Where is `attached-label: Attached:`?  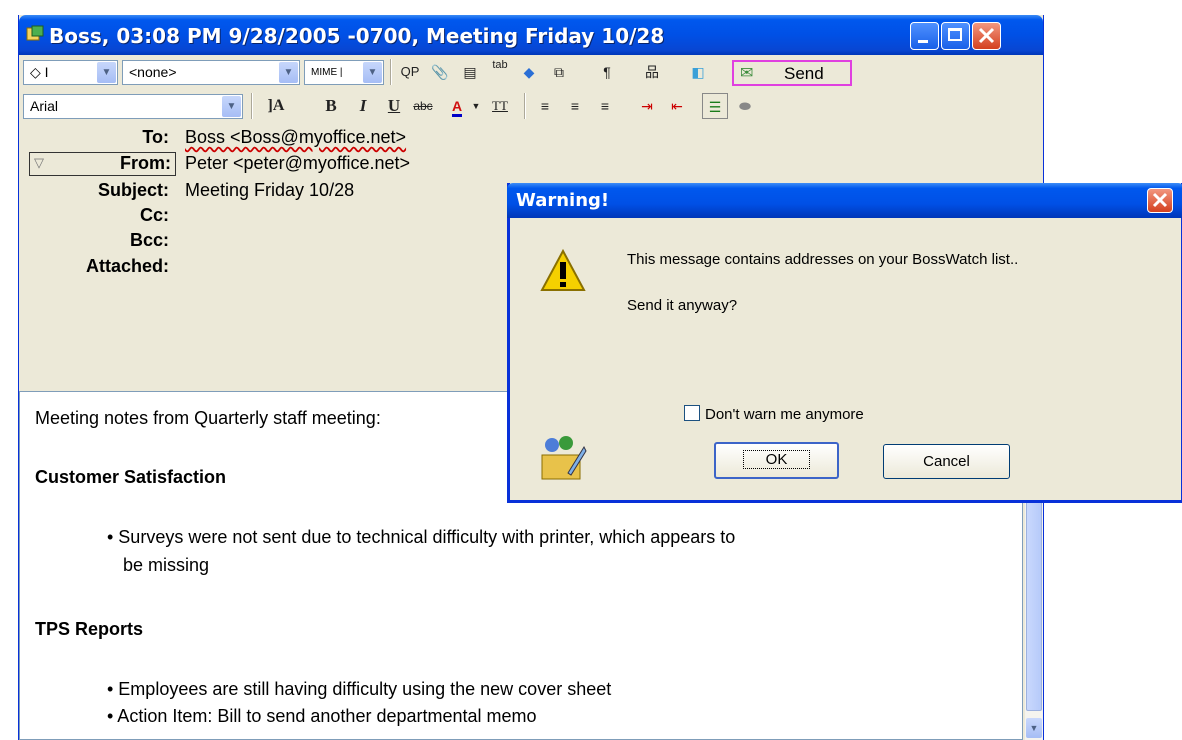 attached-label: Attached: is located at coordinates (94, 266).